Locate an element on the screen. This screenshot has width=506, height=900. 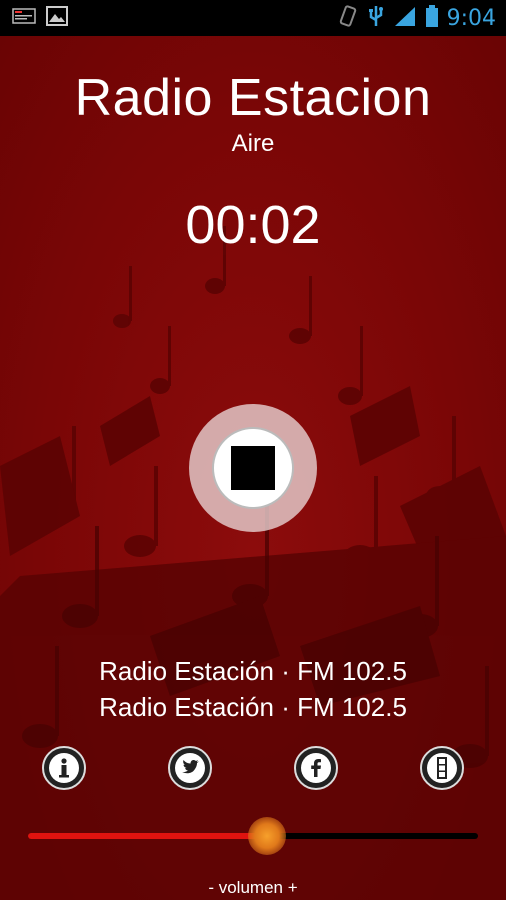
info-icon is located at coordinates (64, 768).